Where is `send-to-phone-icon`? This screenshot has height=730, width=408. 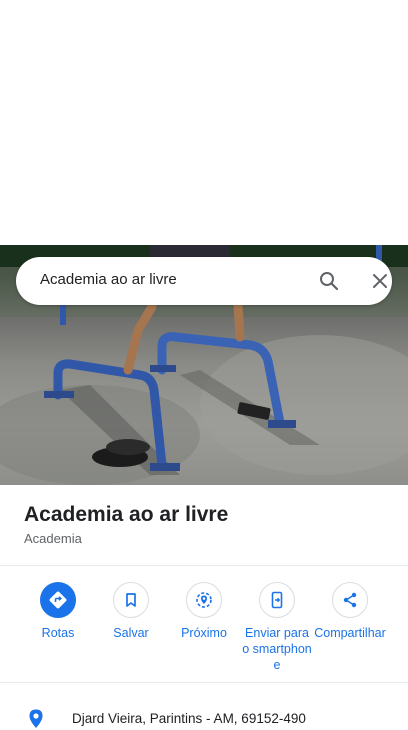
send-to-phone-icon is located at coordinates (277, 600).